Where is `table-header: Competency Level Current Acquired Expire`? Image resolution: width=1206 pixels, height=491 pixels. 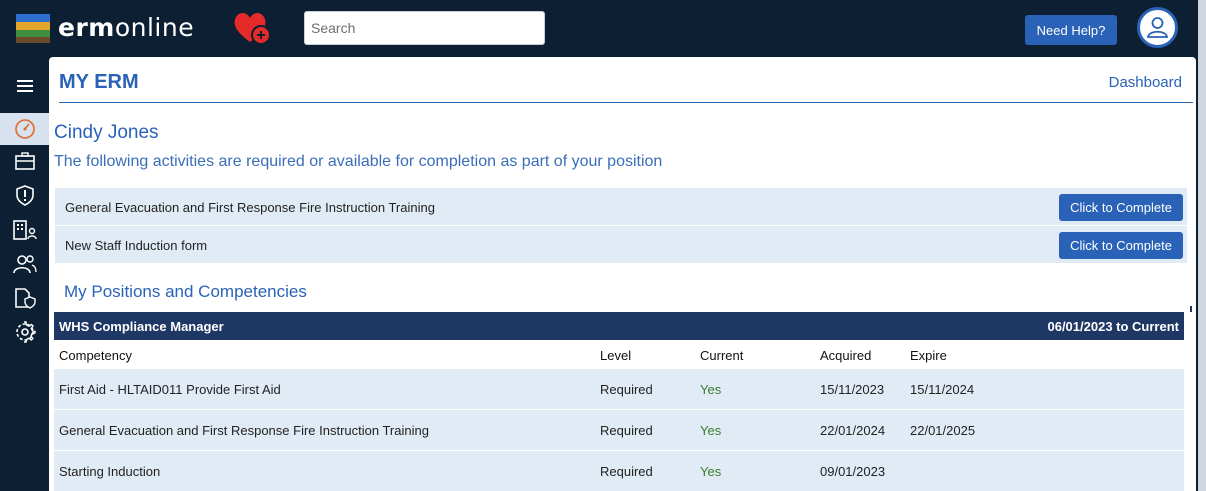 table-header: Competency Level Current Acquired Expire is located at coordinates (619, 354).